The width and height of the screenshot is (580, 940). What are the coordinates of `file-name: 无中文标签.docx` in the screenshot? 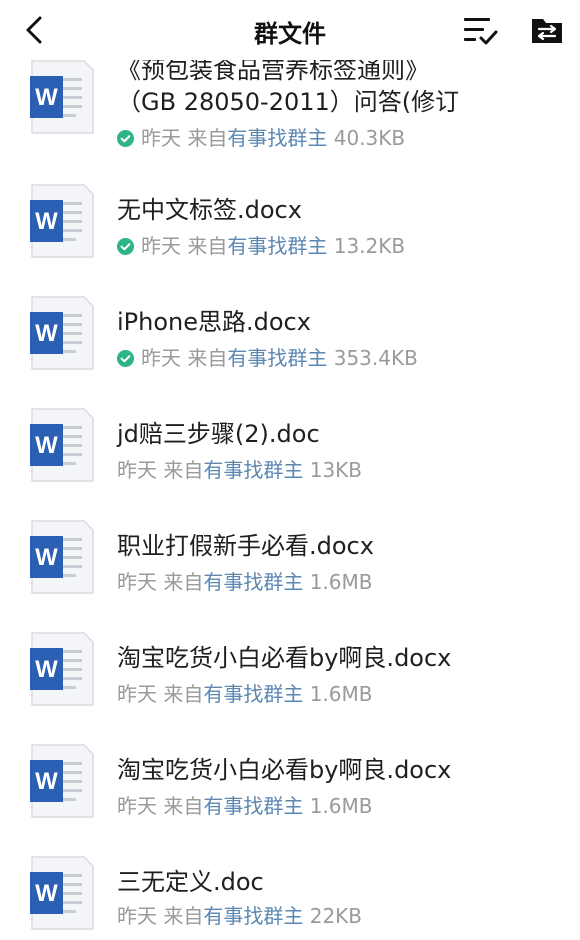 It's located at (209, 210).